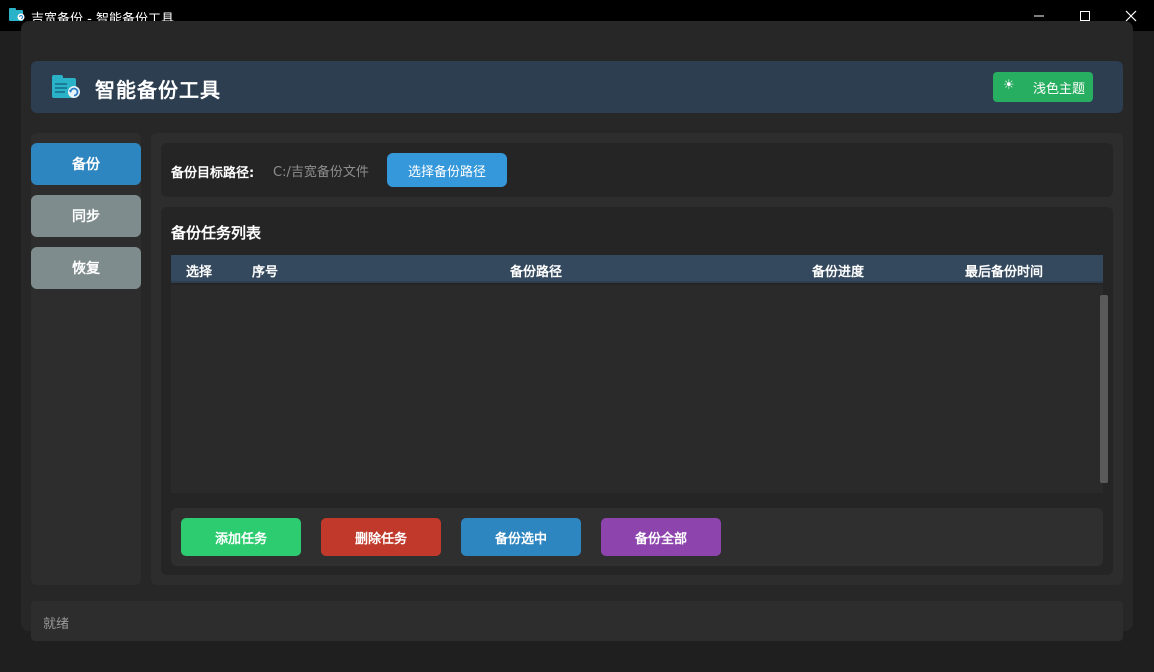 This screenshot has height=672, width=1154. I want to click on nav-sync-button: 同步, so click(86, 216).